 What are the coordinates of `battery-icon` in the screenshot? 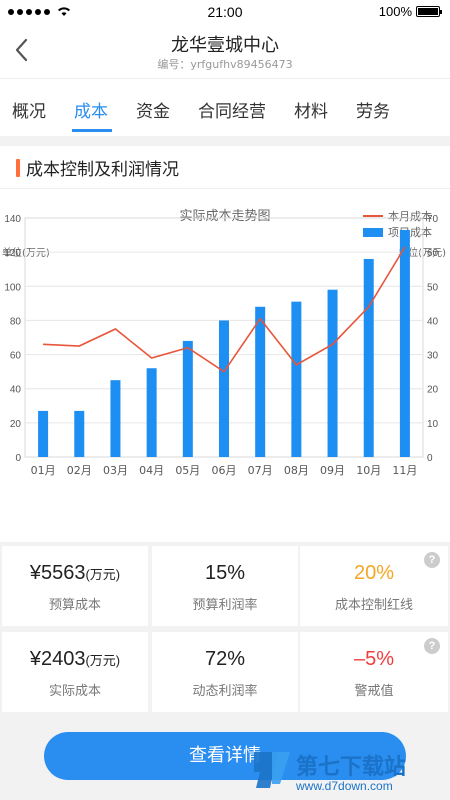 It's located at (429, 11).